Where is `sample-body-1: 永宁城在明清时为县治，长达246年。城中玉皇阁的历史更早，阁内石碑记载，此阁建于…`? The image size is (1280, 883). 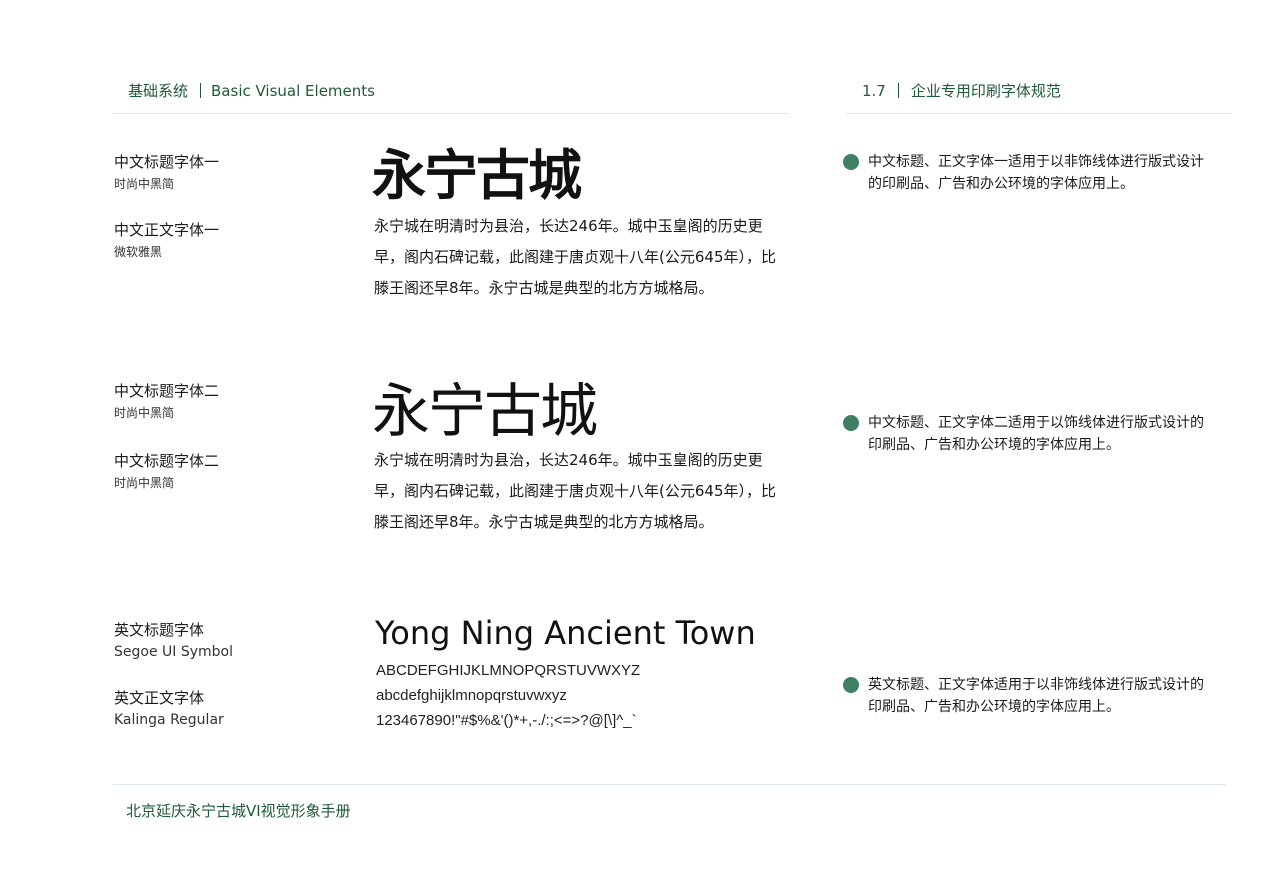
sample-body-1: 永宁城在明清时为县治，长达246年。城中玉皇阁的历史更早，阁内石碑记载，此阁建于… is located at coordinates (575, 257).